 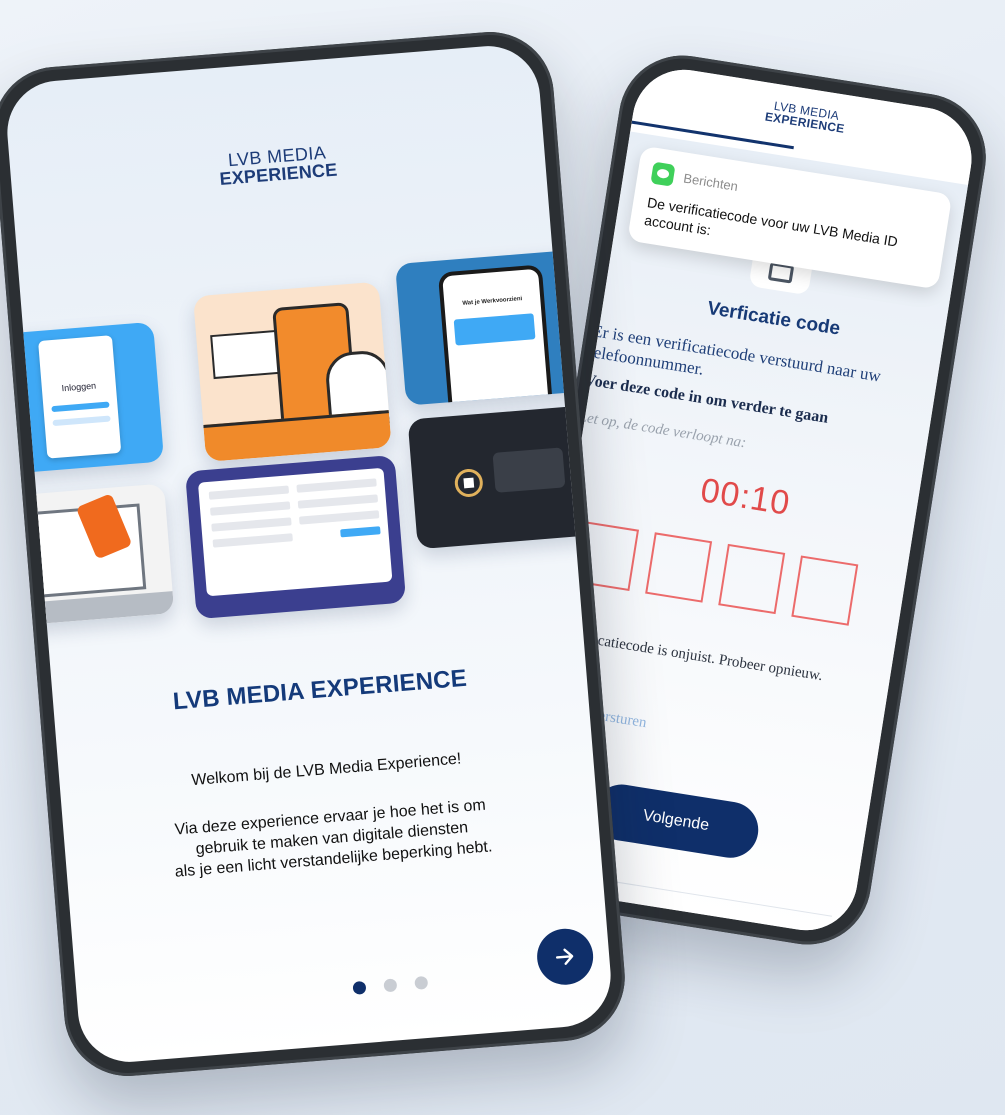 I want to click on arrow-right-icon, so click(x=564, y=956).